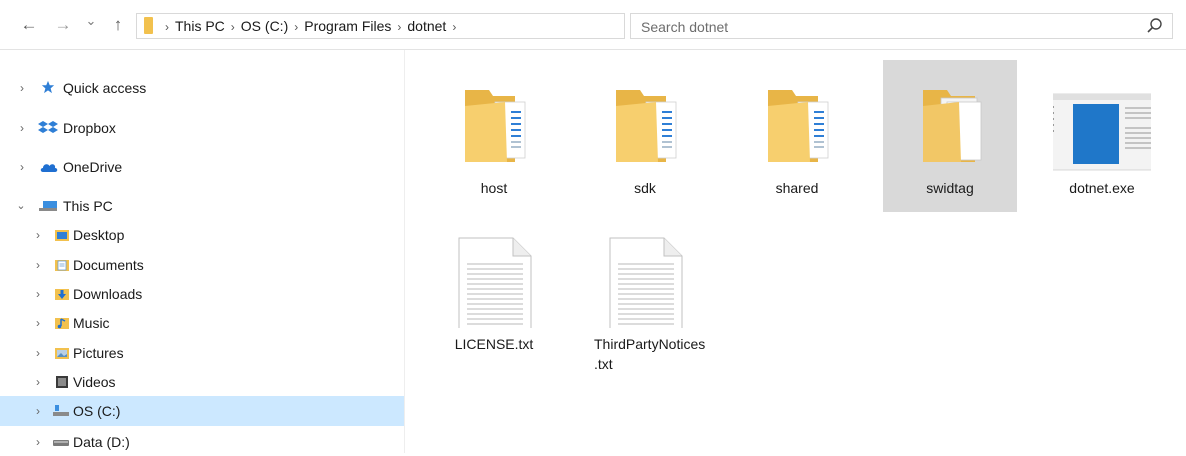  What do you see at coordinates (89, 128) in the screenshot?
I see `nav-item-label: Dropbox` at bounding box center [89, 128].